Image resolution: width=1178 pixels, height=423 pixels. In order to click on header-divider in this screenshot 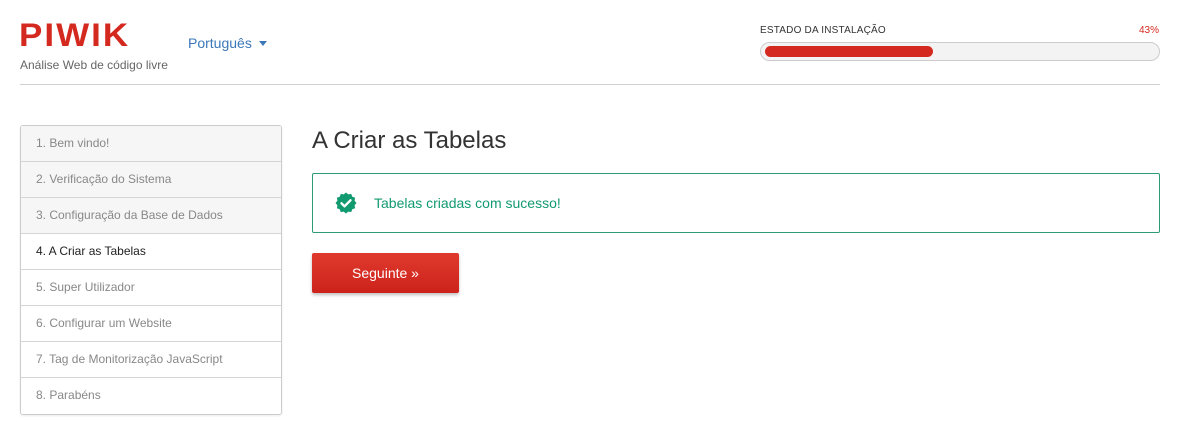, I will do `click(590, 84)`.